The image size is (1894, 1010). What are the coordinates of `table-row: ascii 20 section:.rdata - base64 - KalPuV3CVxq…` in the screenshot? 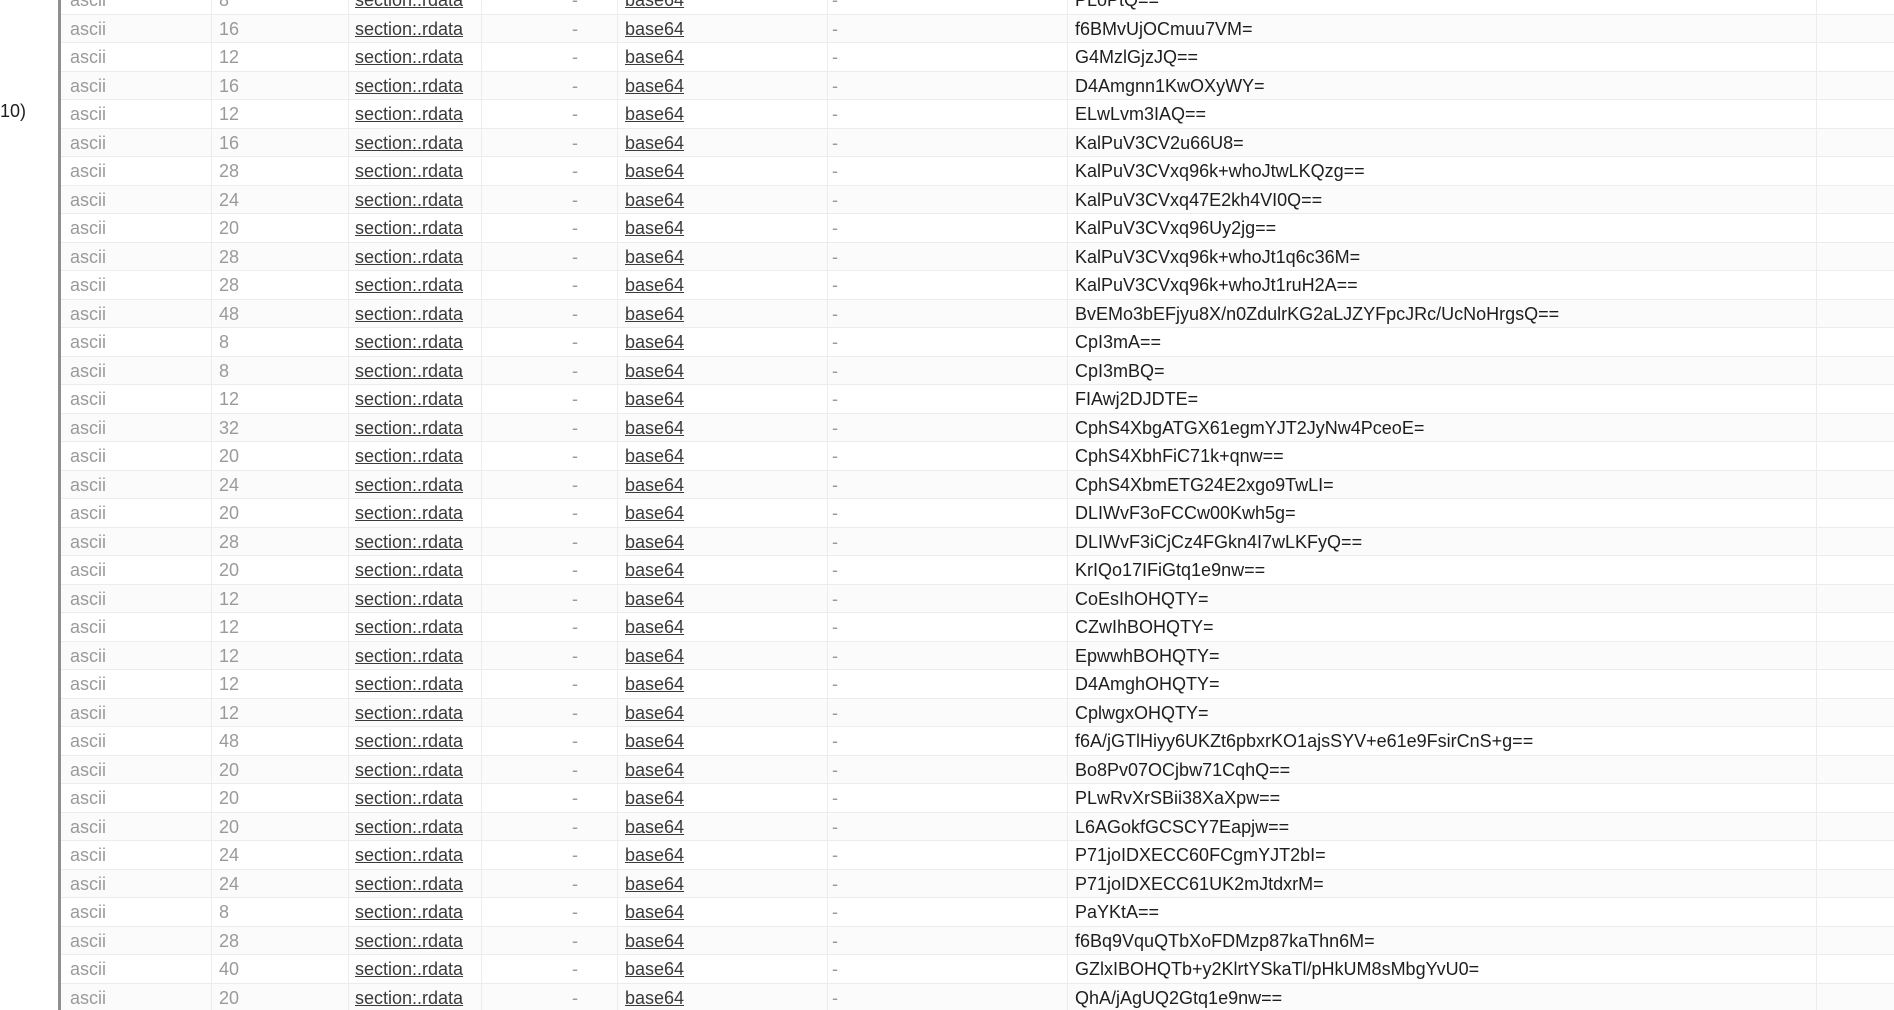 It's located at (977, 228).